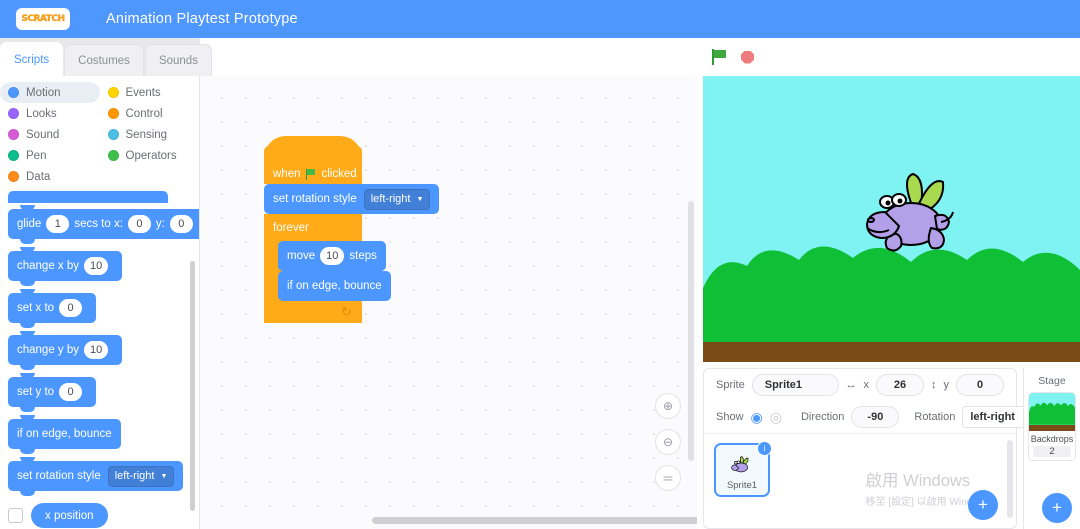  I want to click on palette-block-set-x-to: set x to 0, so click(52, 308).